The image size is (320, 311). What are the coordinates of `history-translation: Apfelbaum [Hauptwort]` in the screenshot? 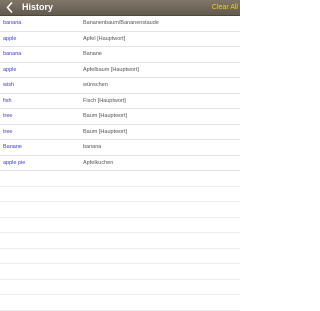 It's located at (111, 69).